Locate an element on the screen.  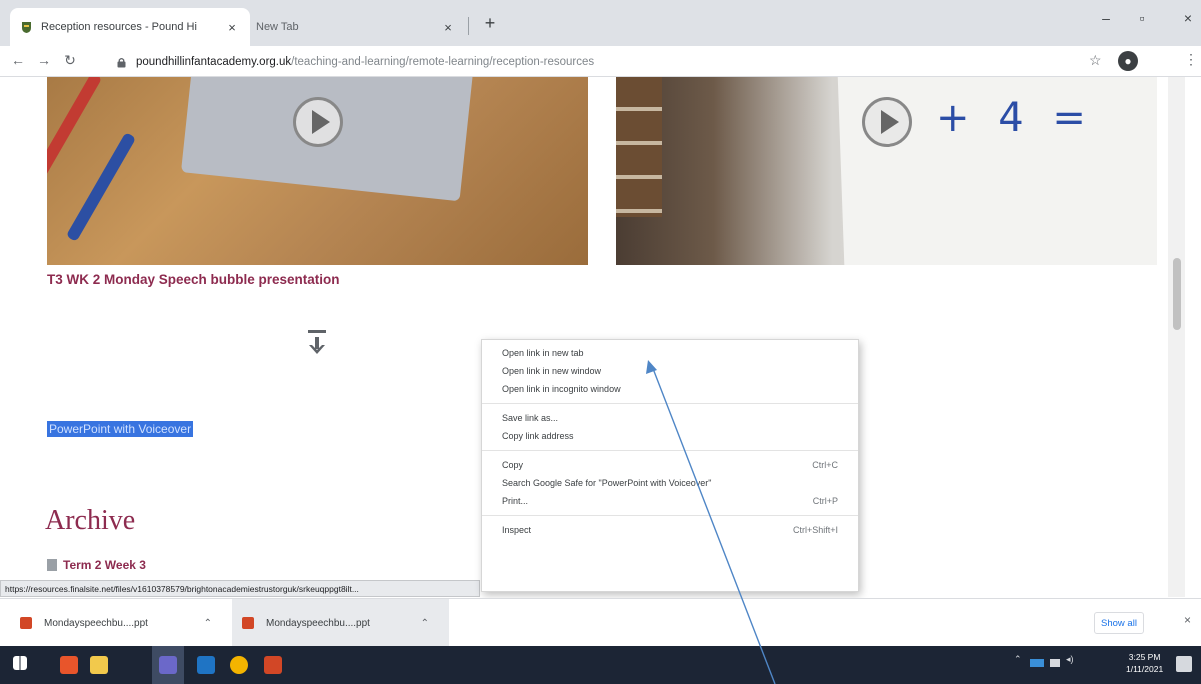
menu-item-shortcut: Ctrl+C is located at coordinates (825, 465).